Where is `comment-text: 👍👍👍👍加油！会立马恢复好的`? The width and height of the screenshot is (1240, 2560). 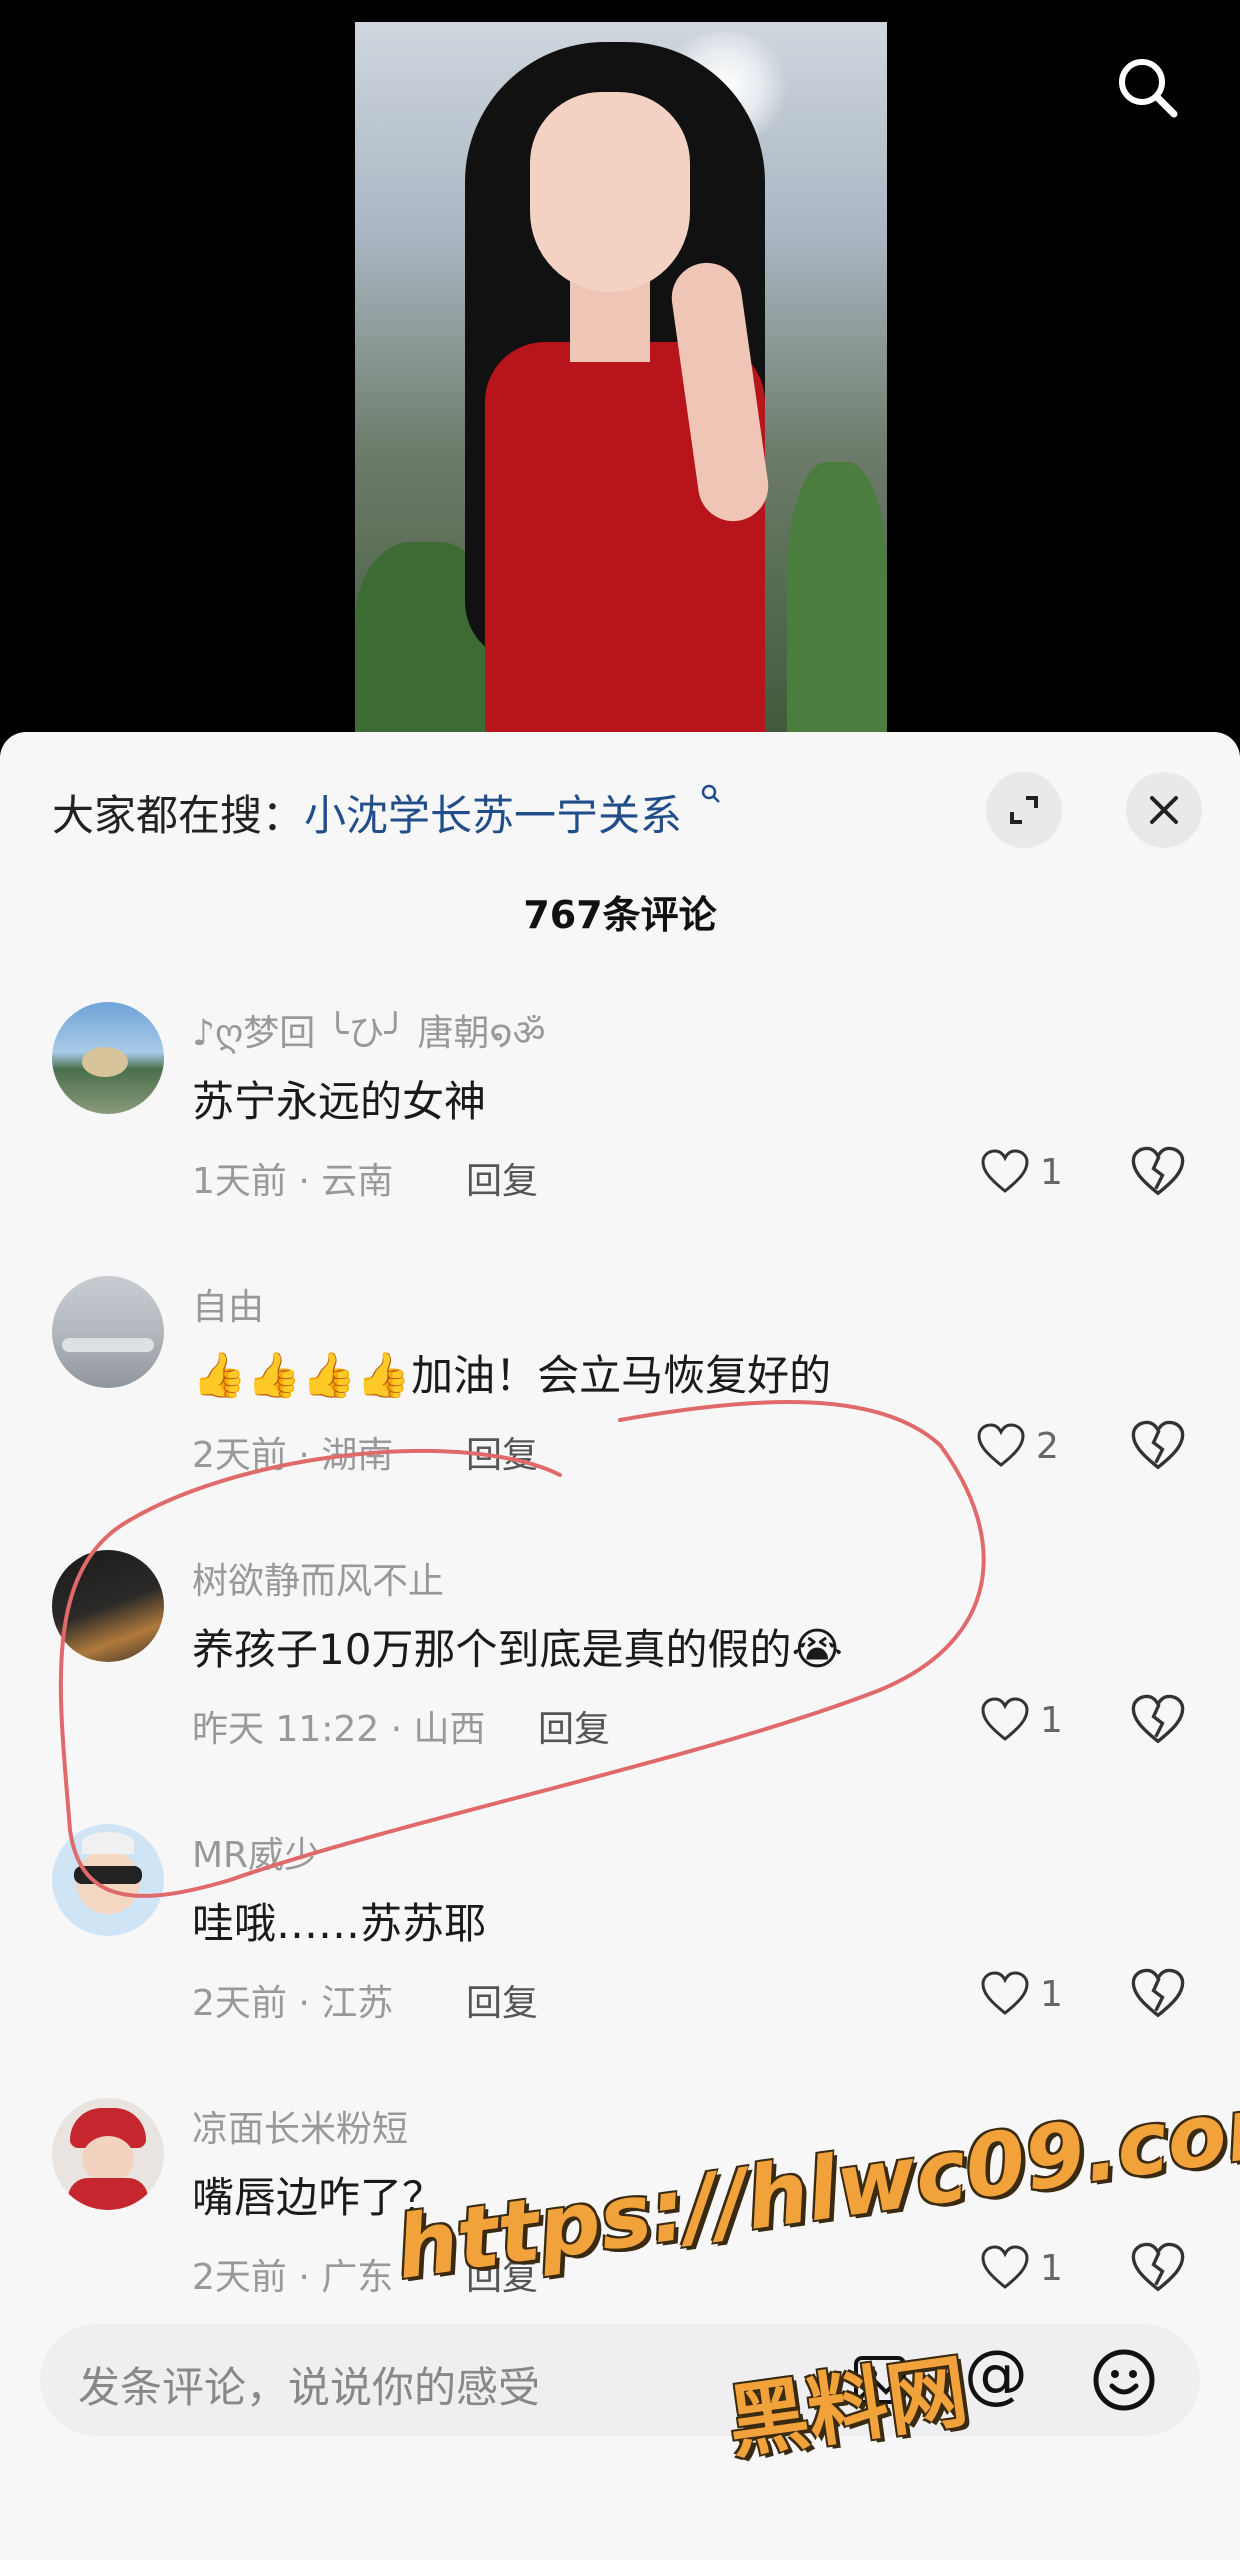 comment-text: 👍👍👍👍加油！会立马恢复好的 is located at coordinates (511, 1372).